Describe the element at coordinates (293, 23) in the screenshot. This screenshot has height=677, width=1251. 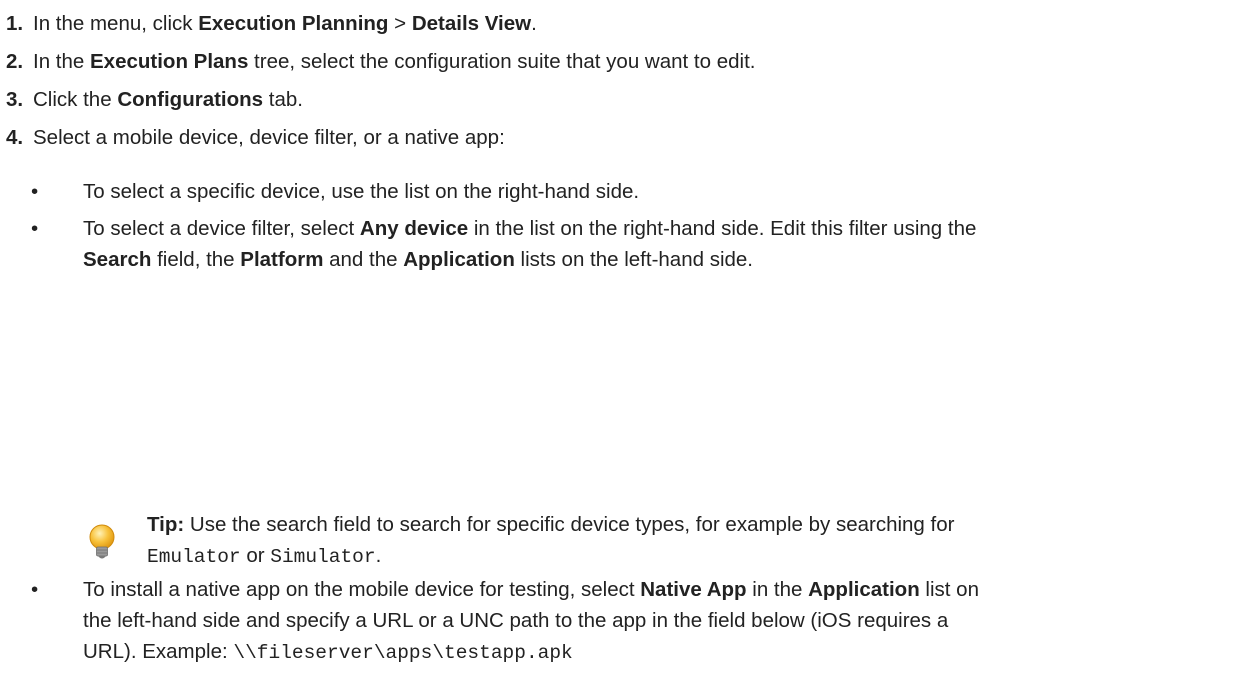
I see `ui-term: Execution Planning` at that location.